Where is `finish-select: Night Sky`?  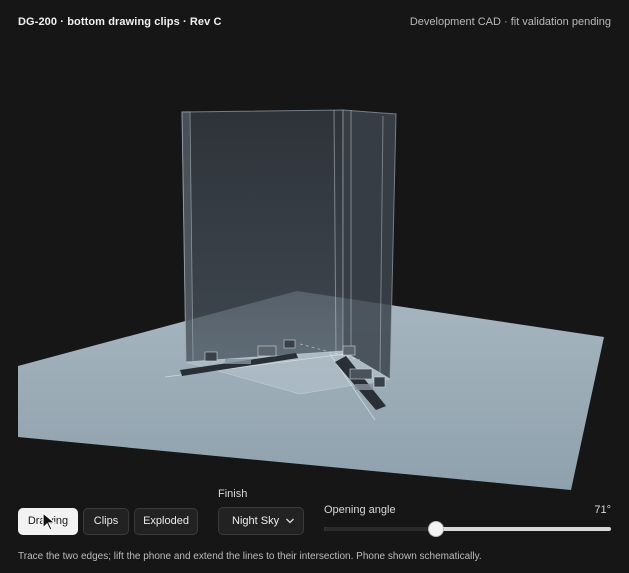 finish-select: Night Sky is located at coordinates (261, 521).